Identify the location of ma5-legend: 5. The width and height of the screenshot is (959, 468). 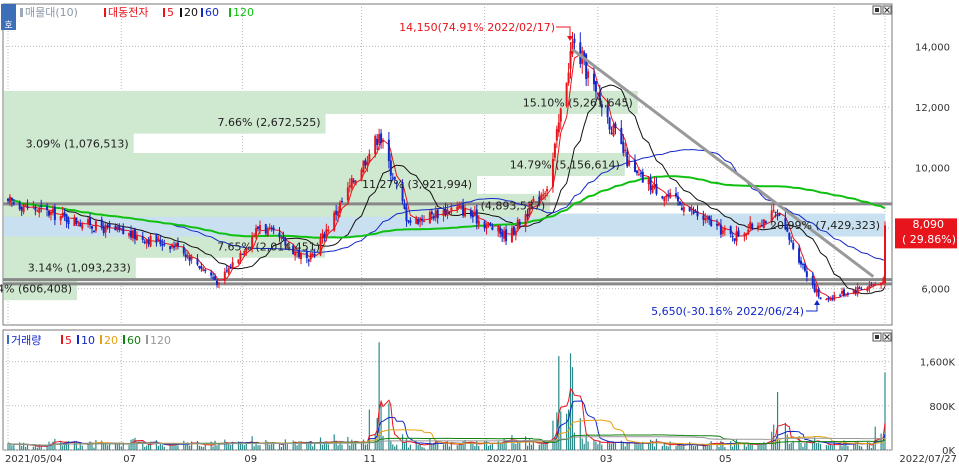
(170, 12).